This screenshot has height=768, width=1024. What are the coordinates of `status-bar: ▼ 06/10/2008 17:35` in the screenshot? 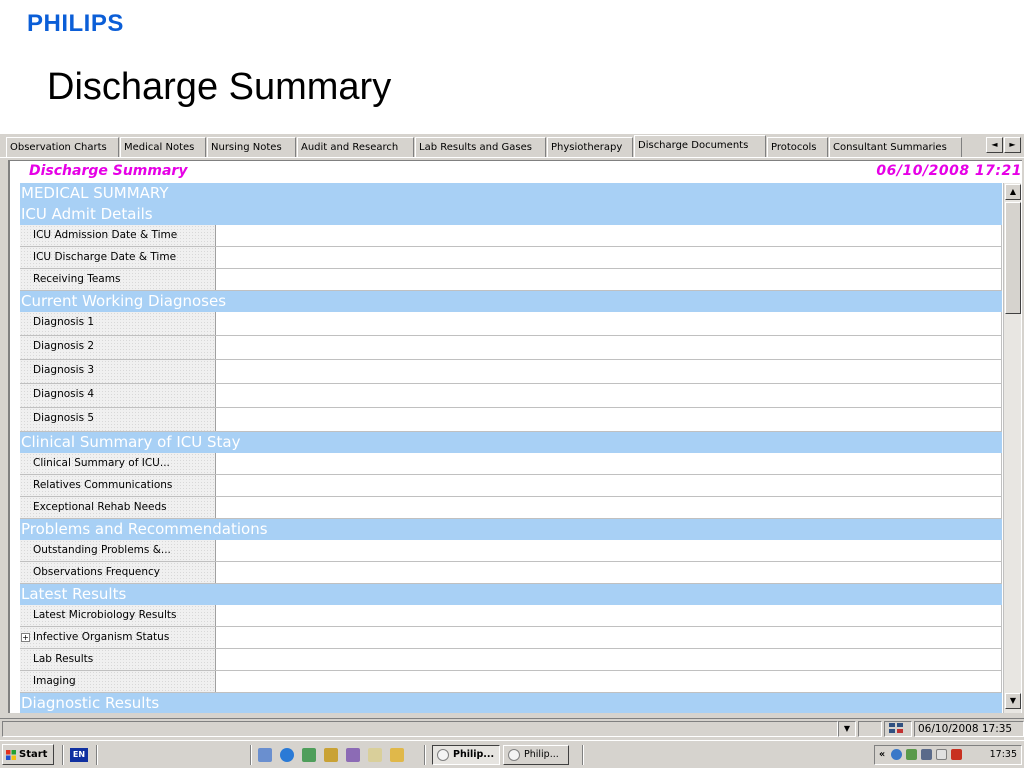 It's located at (512, 728).